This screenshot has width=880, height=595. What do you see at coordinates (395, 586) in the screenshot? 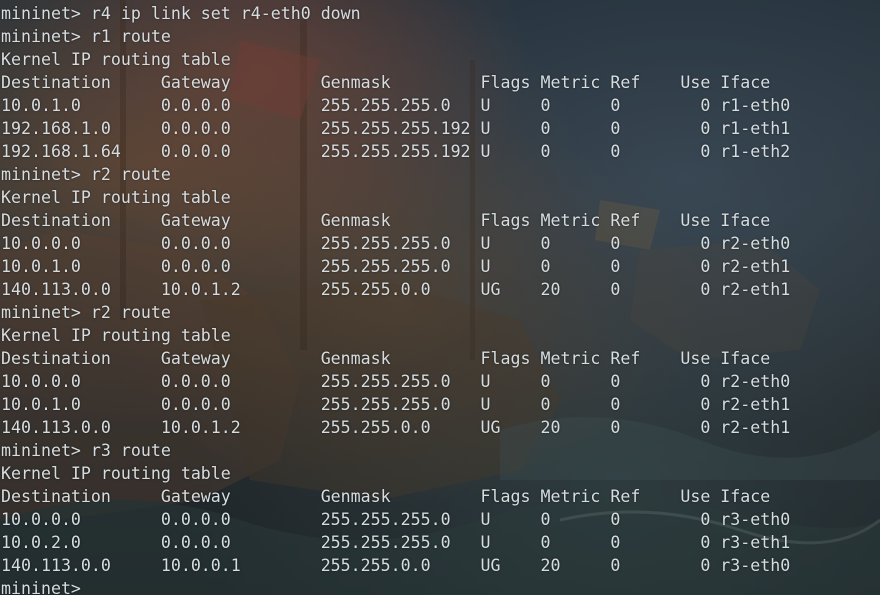
I see `prompt-line: mininet>` at bounding box center [395, 586].